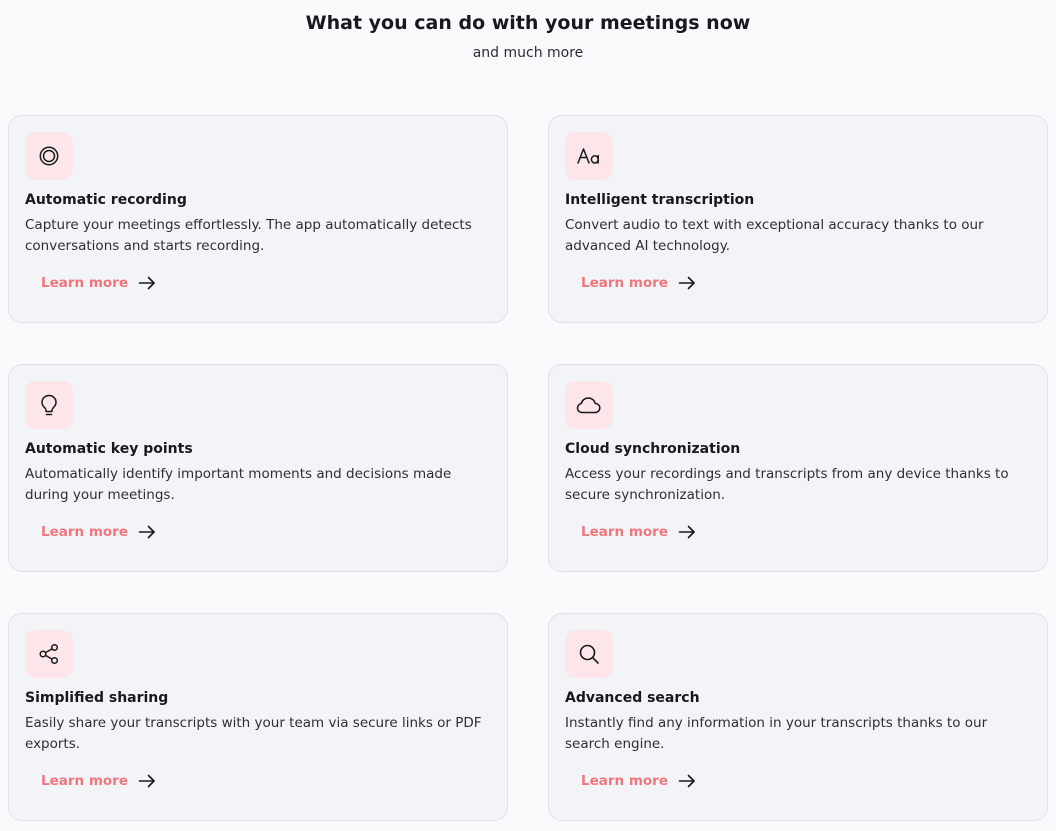 This screenshot has height=831, width=1056. I want to click on record-icon, so click(49, 156).